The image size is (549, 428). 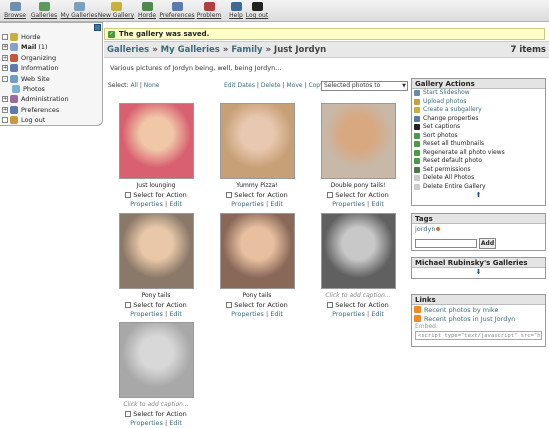 What do you see at coordinates (79, 10) in the screenshot?
I see `toolbar-my-galleries-button: My Galleries` at bounding box center [79, 10].